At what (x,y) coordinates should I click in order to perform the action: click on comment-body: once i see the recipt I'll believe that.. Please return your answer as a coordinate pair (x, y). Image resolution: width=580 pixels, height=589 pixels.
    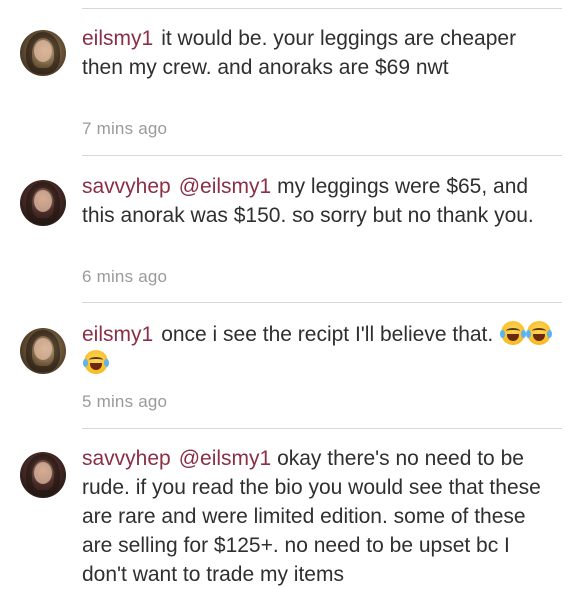
    Looking at the image, I should click on (327, 334).